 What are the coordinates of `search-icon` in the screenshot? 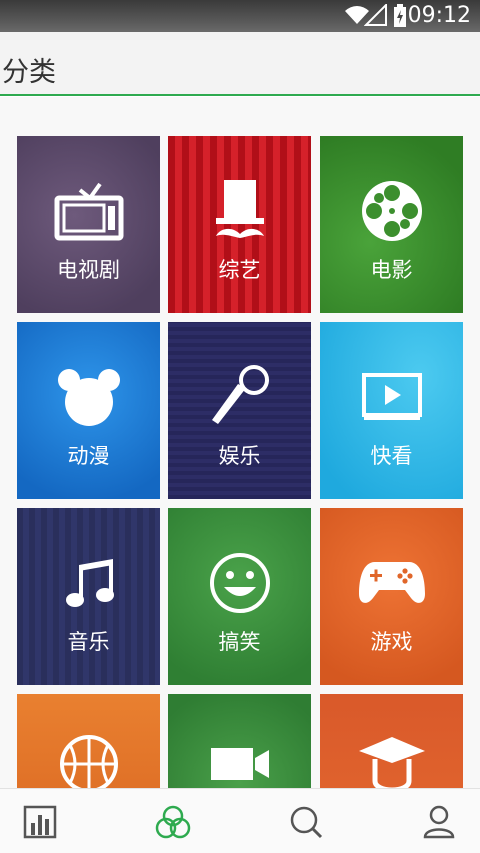 It's located at (306, 822).